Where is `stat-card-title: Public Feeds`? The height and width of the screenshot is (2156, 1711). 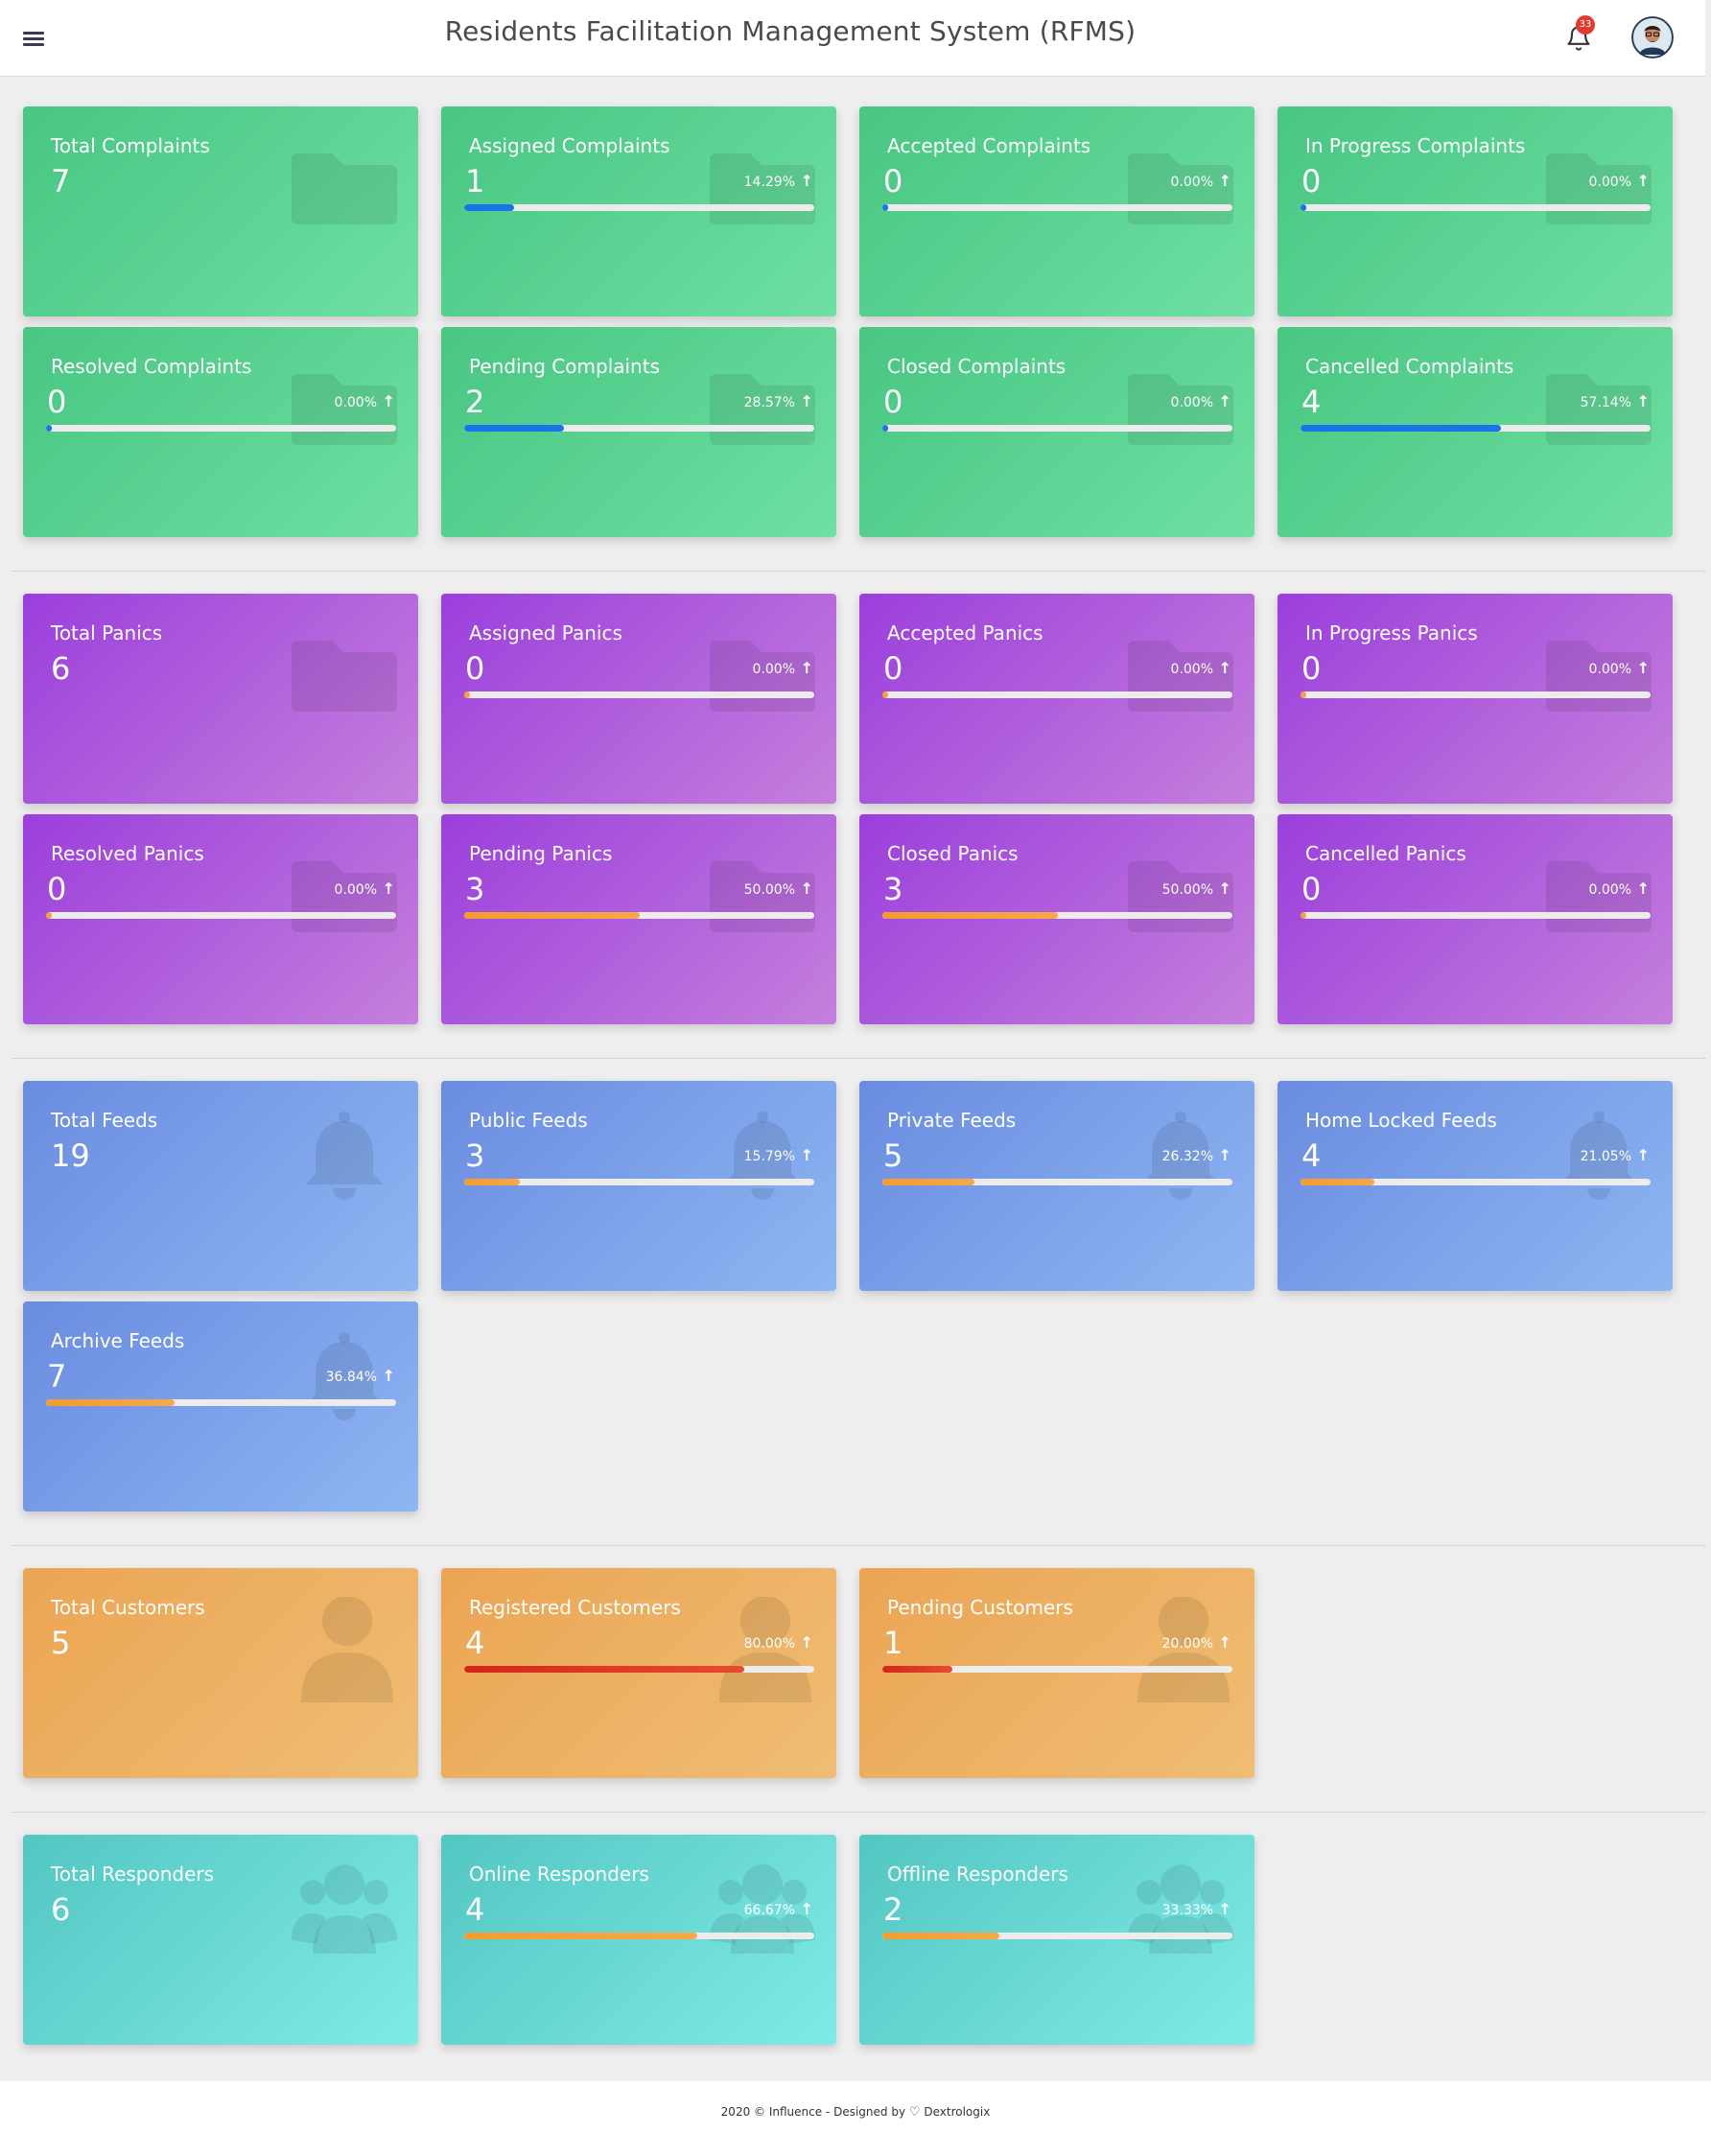 stat-card-title: Public Feeds is located at coordinates (528, 1120).